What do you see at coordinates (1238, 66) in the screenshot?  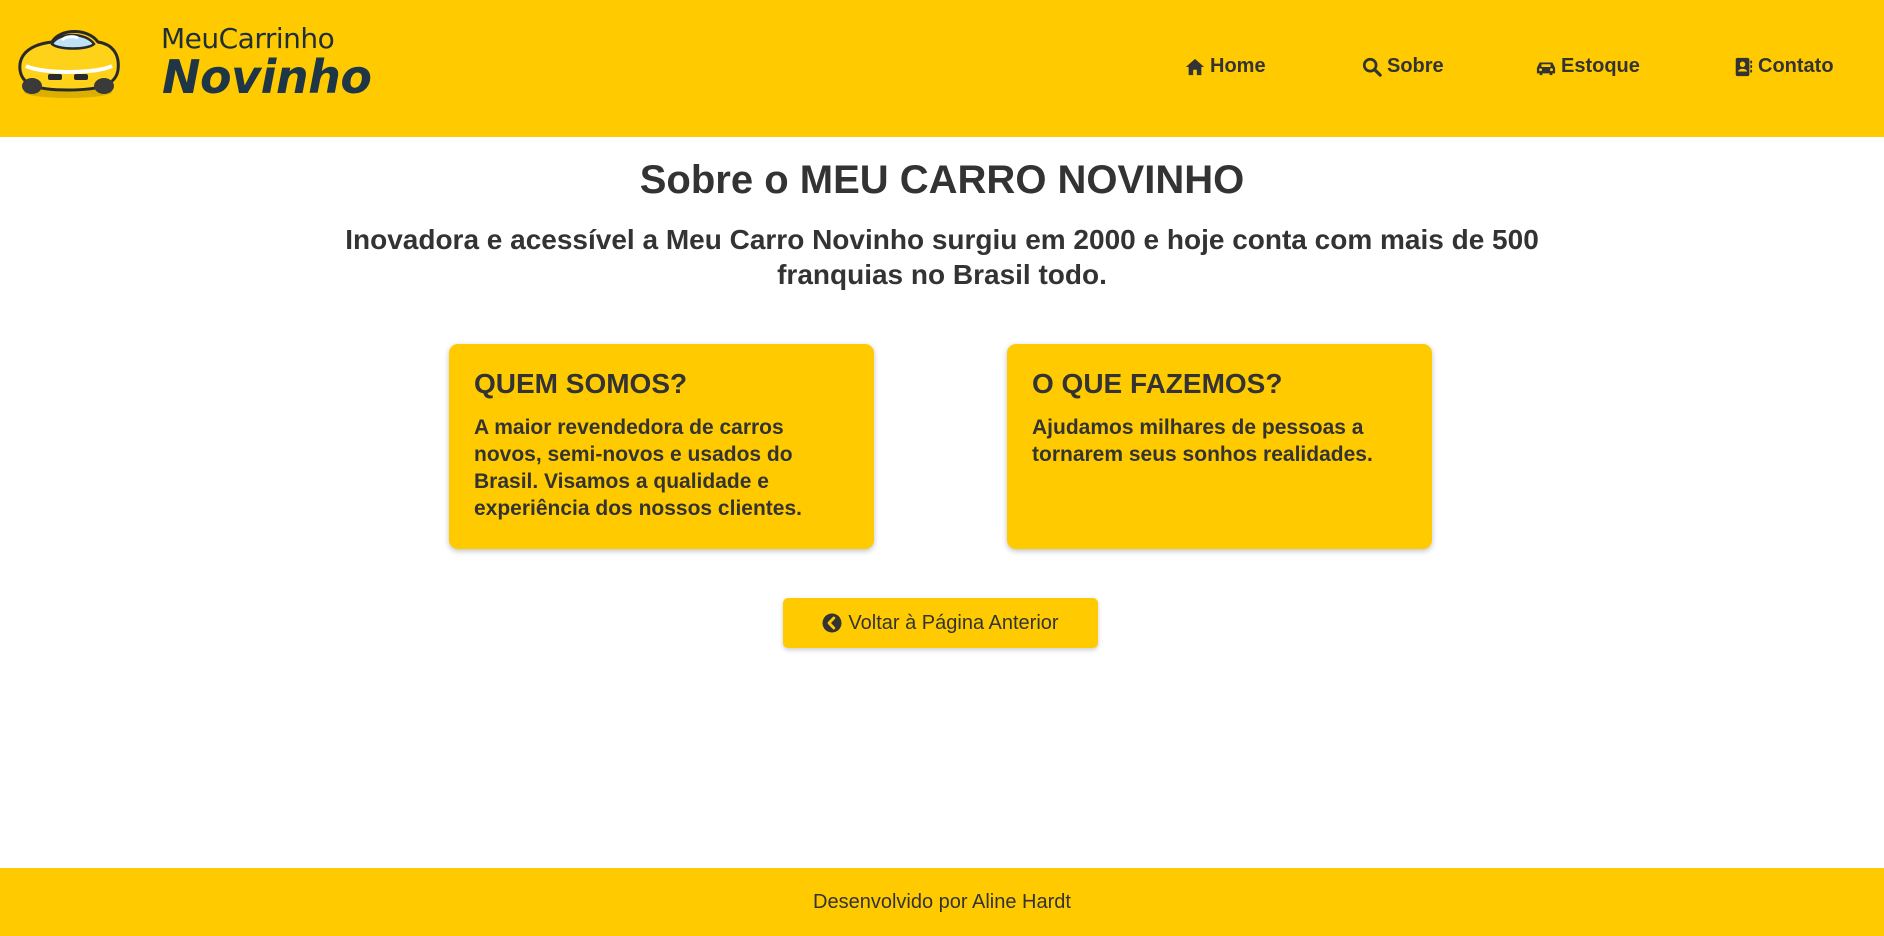 I see `nav-home-label: Home` at bounding box center [1238, 66].